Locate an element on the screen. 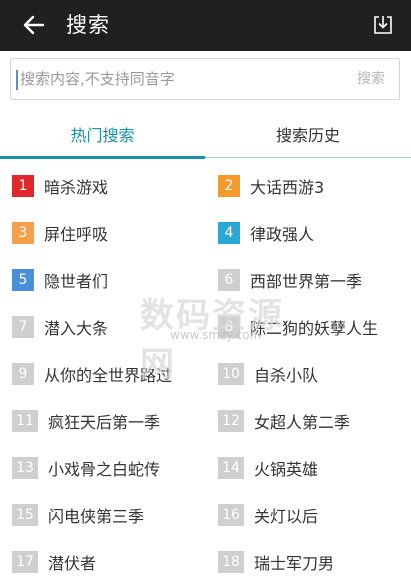 The height and width of the screenshot is (577, 411). rank-badge: 18 is located at coordinates (231, 562).